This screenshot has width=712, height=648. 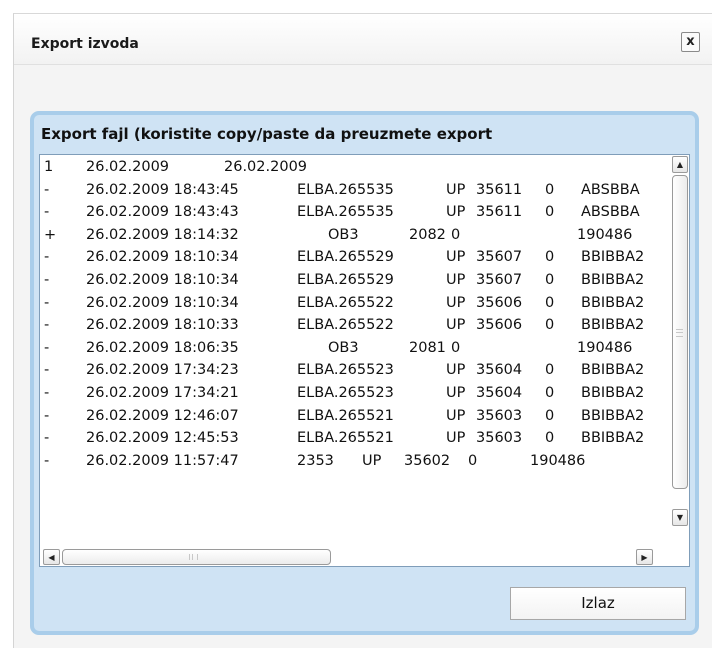 What do you see at coordinates (345, 257) in the screenshot?
I see `export-cell: ELBA.265529` at bounding box center [345, 257].